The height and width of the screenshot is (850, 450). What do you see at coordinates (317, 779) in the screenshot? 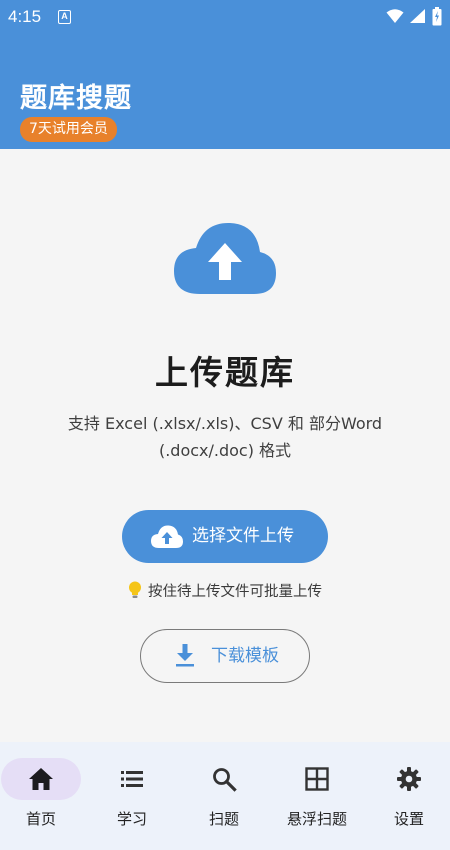
I see `grid-icon` at bounding box center [317, 779].